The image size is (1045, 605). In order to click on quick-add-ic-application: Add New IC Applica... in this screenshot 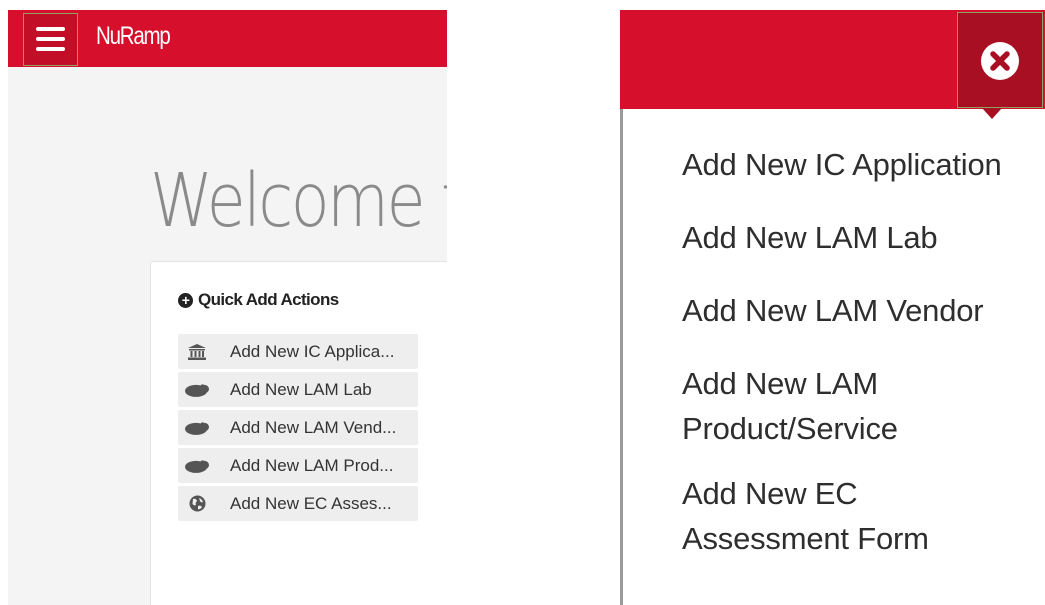, I will do `click(298, 351)`.